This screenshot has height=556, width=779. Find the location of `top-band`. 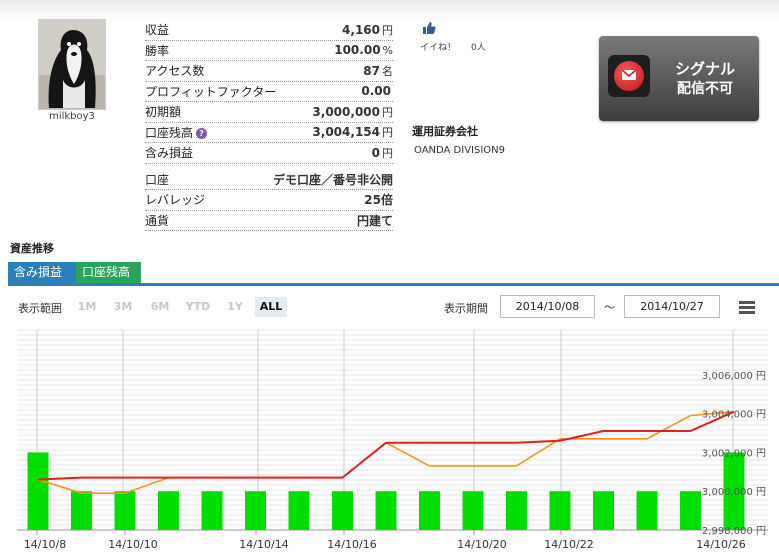

top-band is located at coordinates (389, 10).